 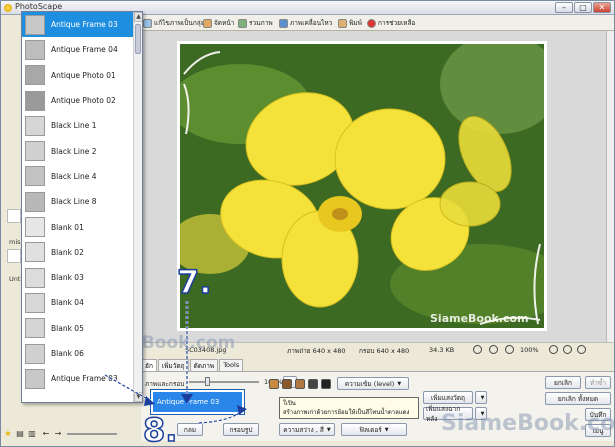 What do you see at coordinates (194, 282) in the screenshot?
I see `step-7-annotation: 7.` at bounding box center [194, 282].